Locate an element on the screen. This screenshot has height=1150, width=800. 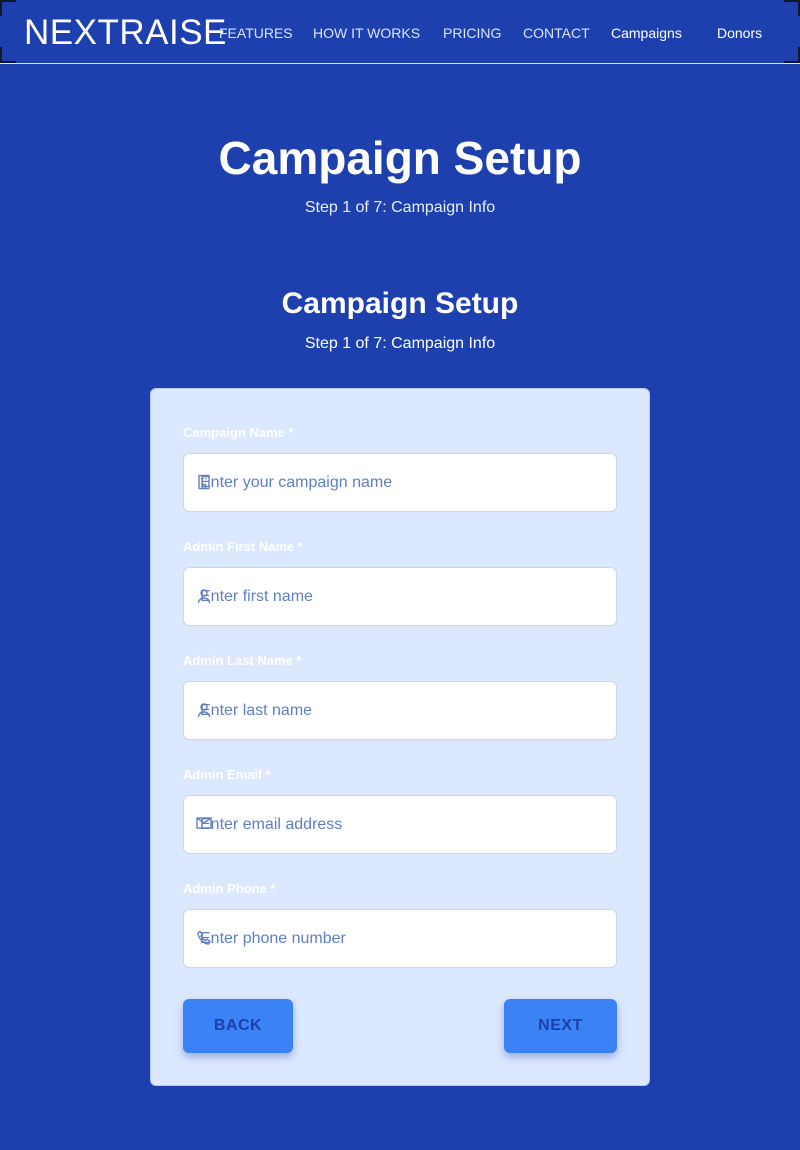
admin-phone-input is located at coordinates (400, 938).